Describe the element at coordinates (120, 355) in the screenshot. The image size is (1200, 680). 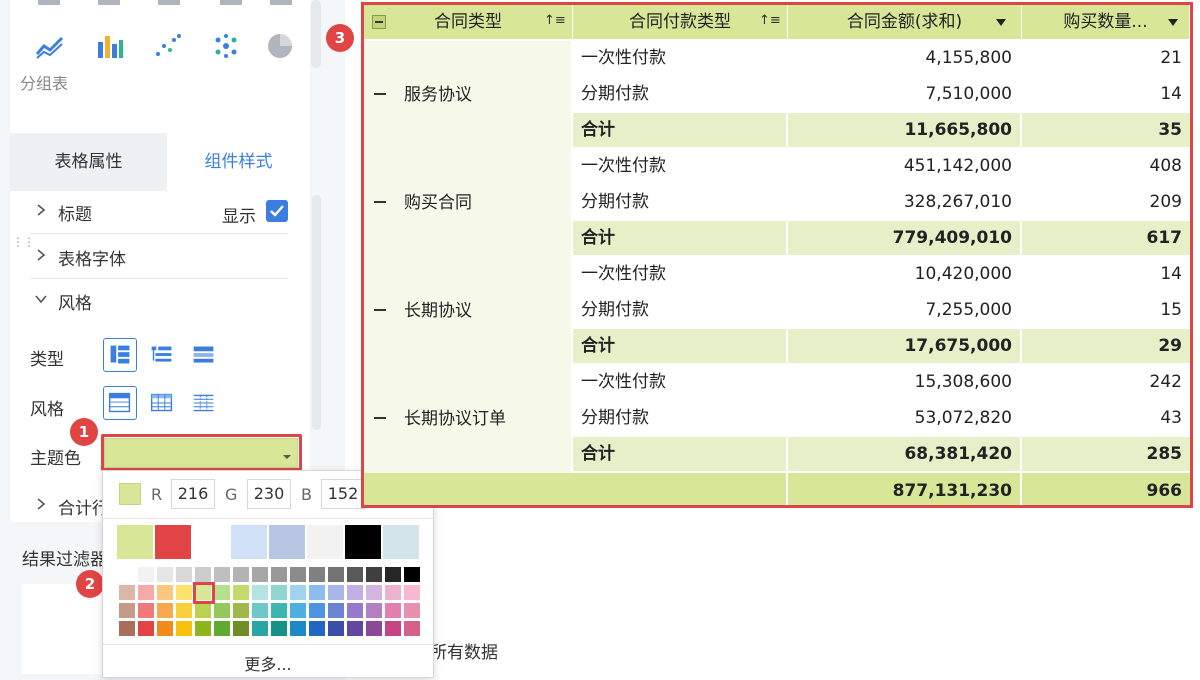
I see `type-grouped-button` at that location.